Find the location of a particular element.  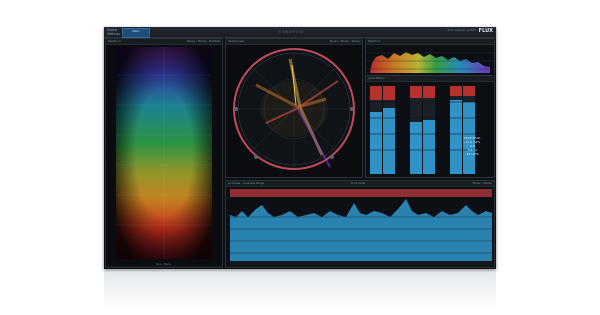

vectorscope-panel: Vectorscope Stereo - Stereo - Stereo is located at coordinates (294, 108).